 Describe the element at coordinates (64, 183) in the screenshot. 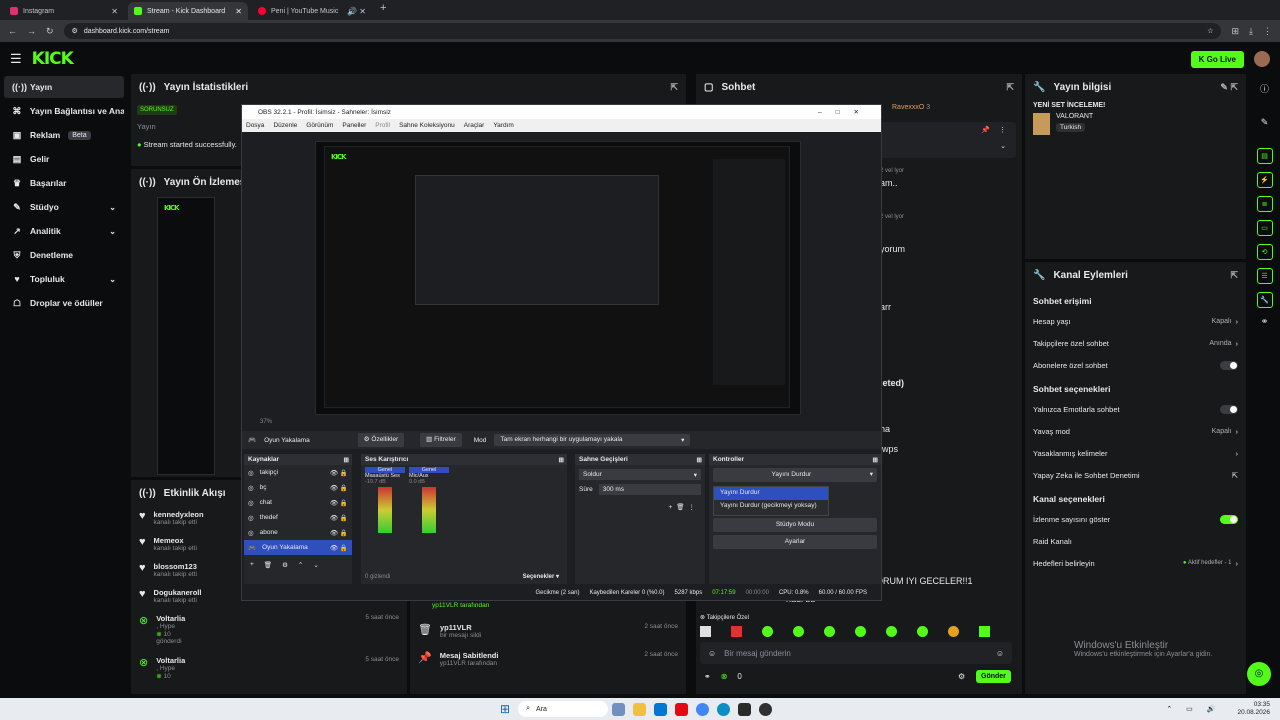

I see `sidebar-item-basarilar: ♛ Başarılar` at that location.